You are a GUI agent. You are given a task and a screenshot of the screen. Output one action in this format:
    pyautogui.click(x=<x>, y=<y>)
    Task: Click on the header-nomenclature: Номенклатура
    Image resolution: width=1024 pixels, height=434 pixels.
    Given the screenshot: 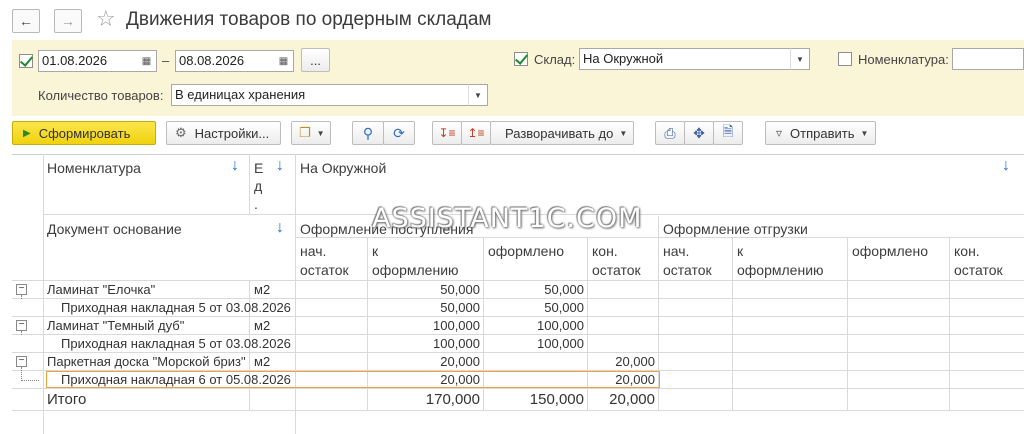 What is the action you would take?
    pyautogui.click(x=94, y=168)
    